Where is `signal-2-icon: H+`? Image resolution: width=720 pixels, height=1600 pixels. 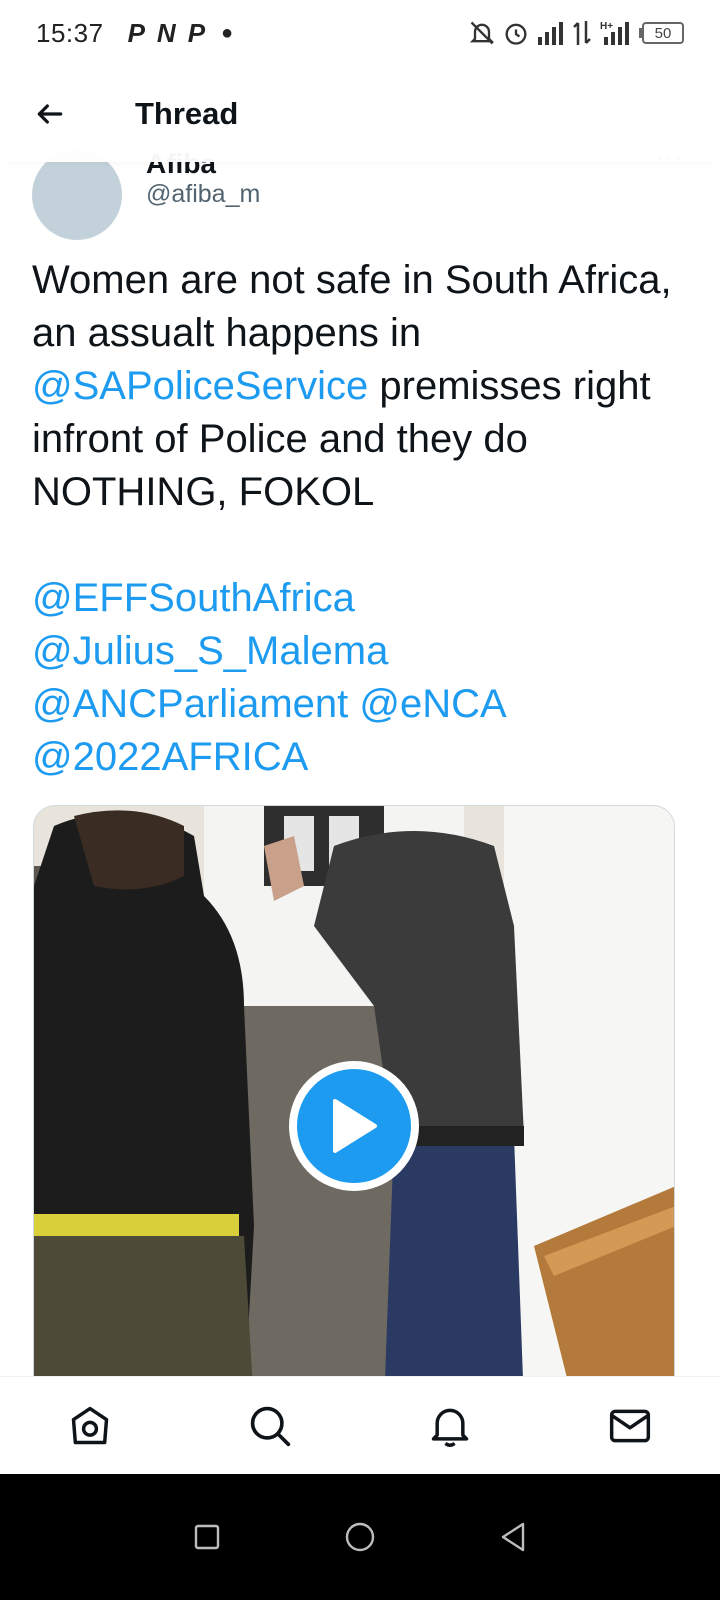
signal-2-icon: H+ is located at coordinates (614, 33).